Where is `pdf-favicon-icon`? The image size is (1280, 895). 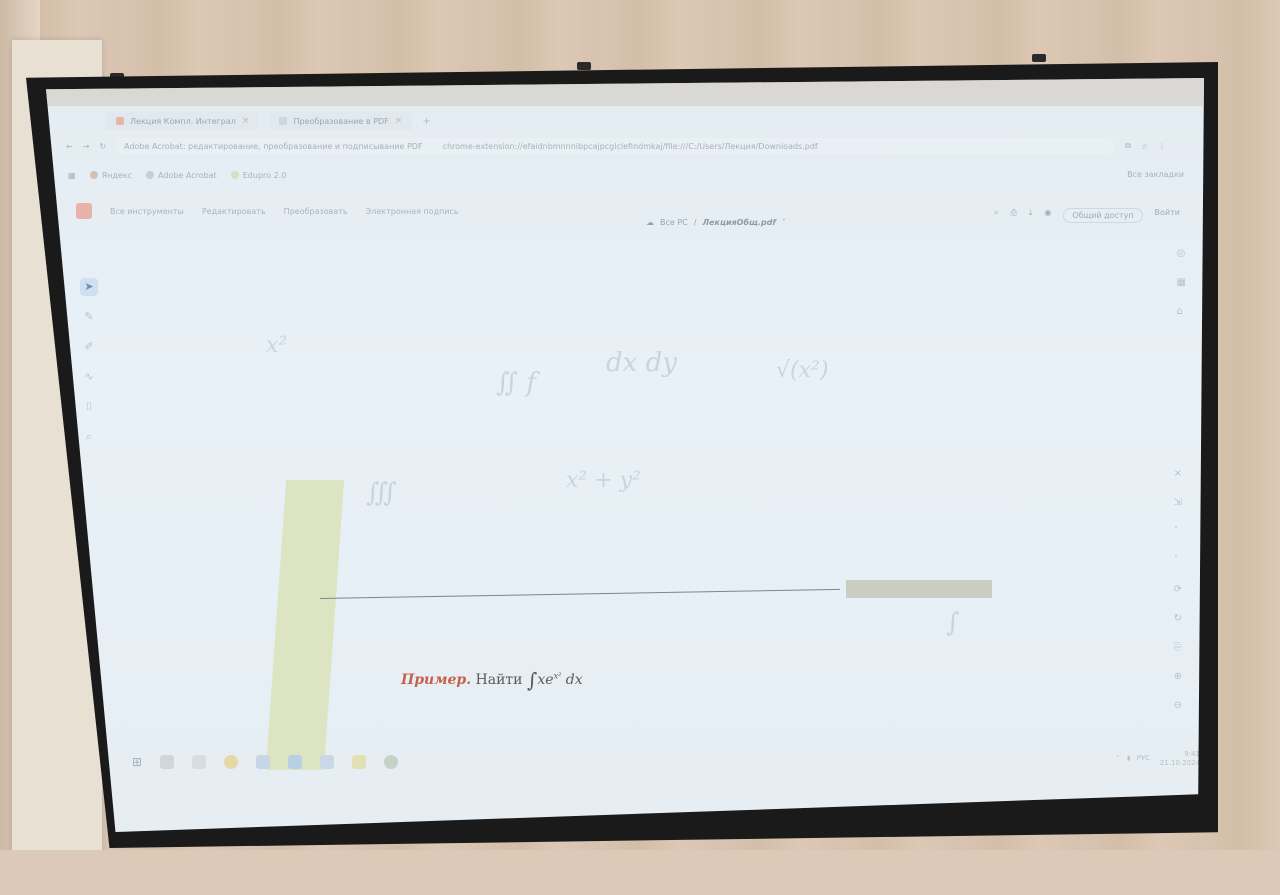 pdf-favicon-icon is located at coordinates (120, 121).